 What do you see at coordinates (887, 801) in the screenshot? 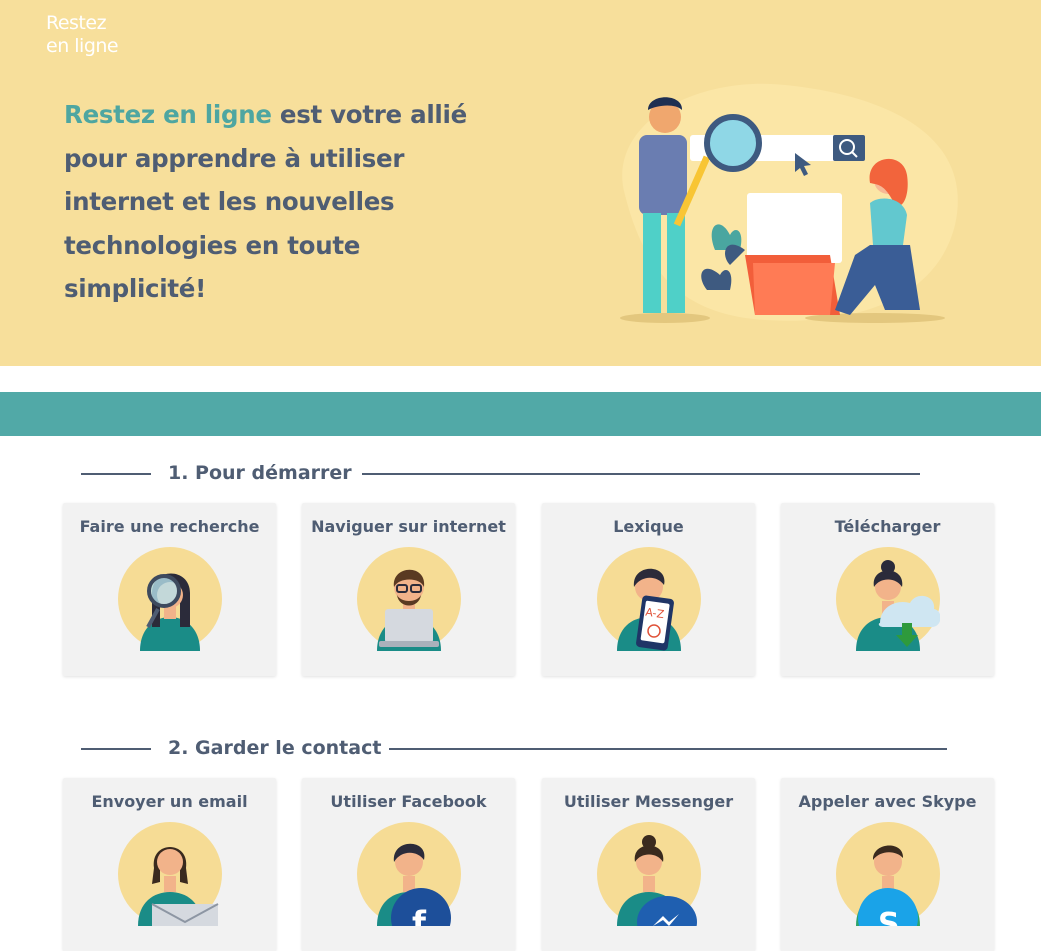
I see `card-label: Appeler avec Skype` at bounding box center [887, 801].